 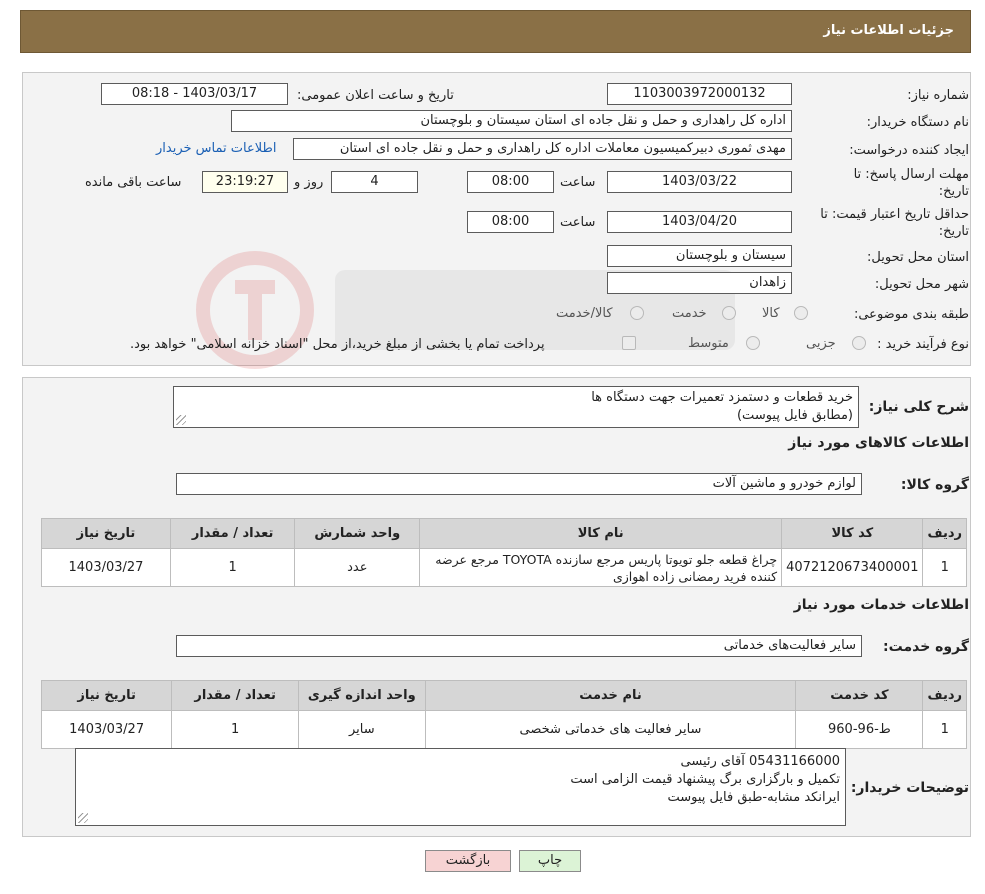 I want to click on category-radio-both, so click(x=637, y=313).